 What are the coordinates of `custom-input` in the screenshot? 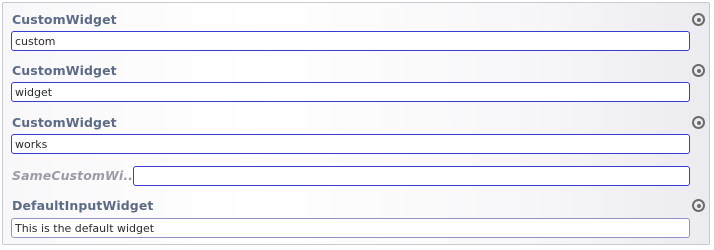 It's located at (350, 41).